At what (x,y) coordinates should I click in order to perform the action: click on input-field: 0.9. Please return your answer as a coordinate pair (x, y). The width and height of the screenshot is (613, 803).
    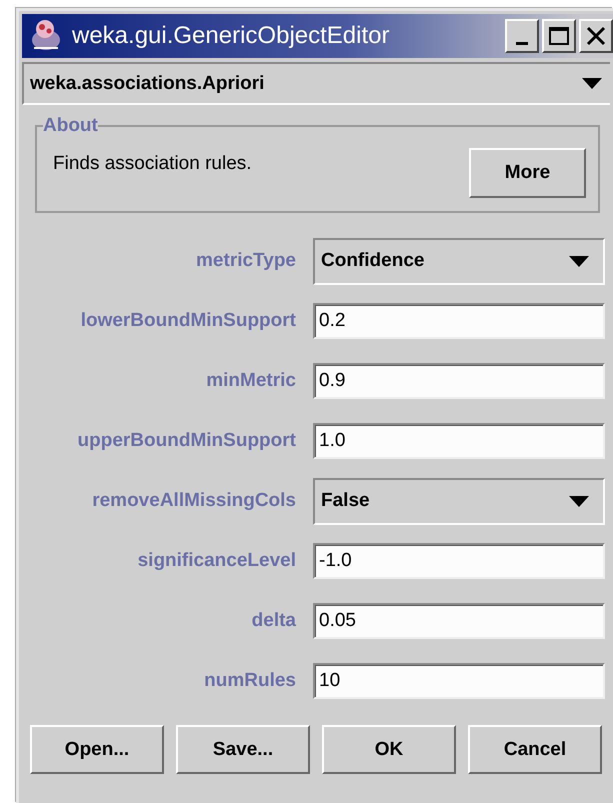
    Looking at the image, I should click on (459, 381).